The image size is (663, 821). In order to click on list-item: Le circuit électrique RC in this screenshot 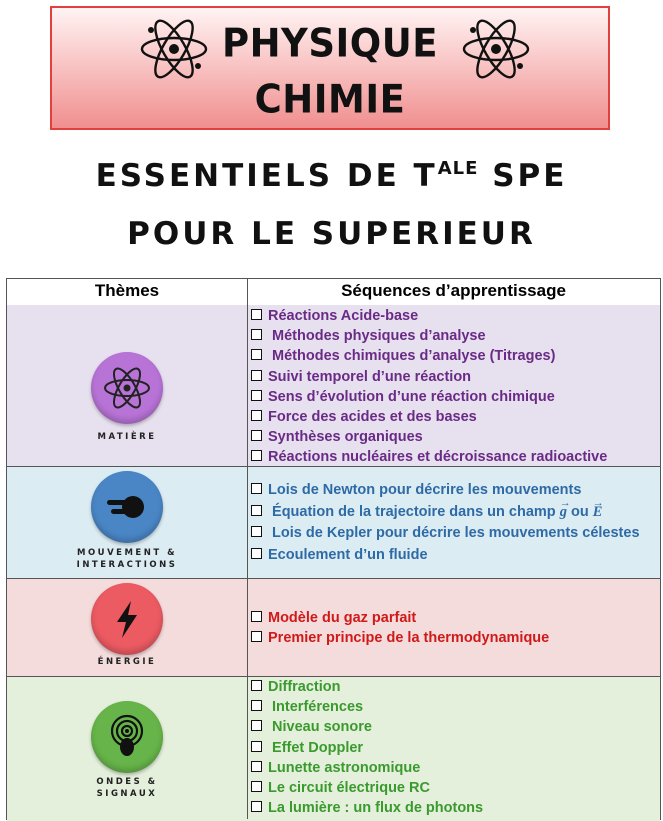, I will do `click(456, 788)`.